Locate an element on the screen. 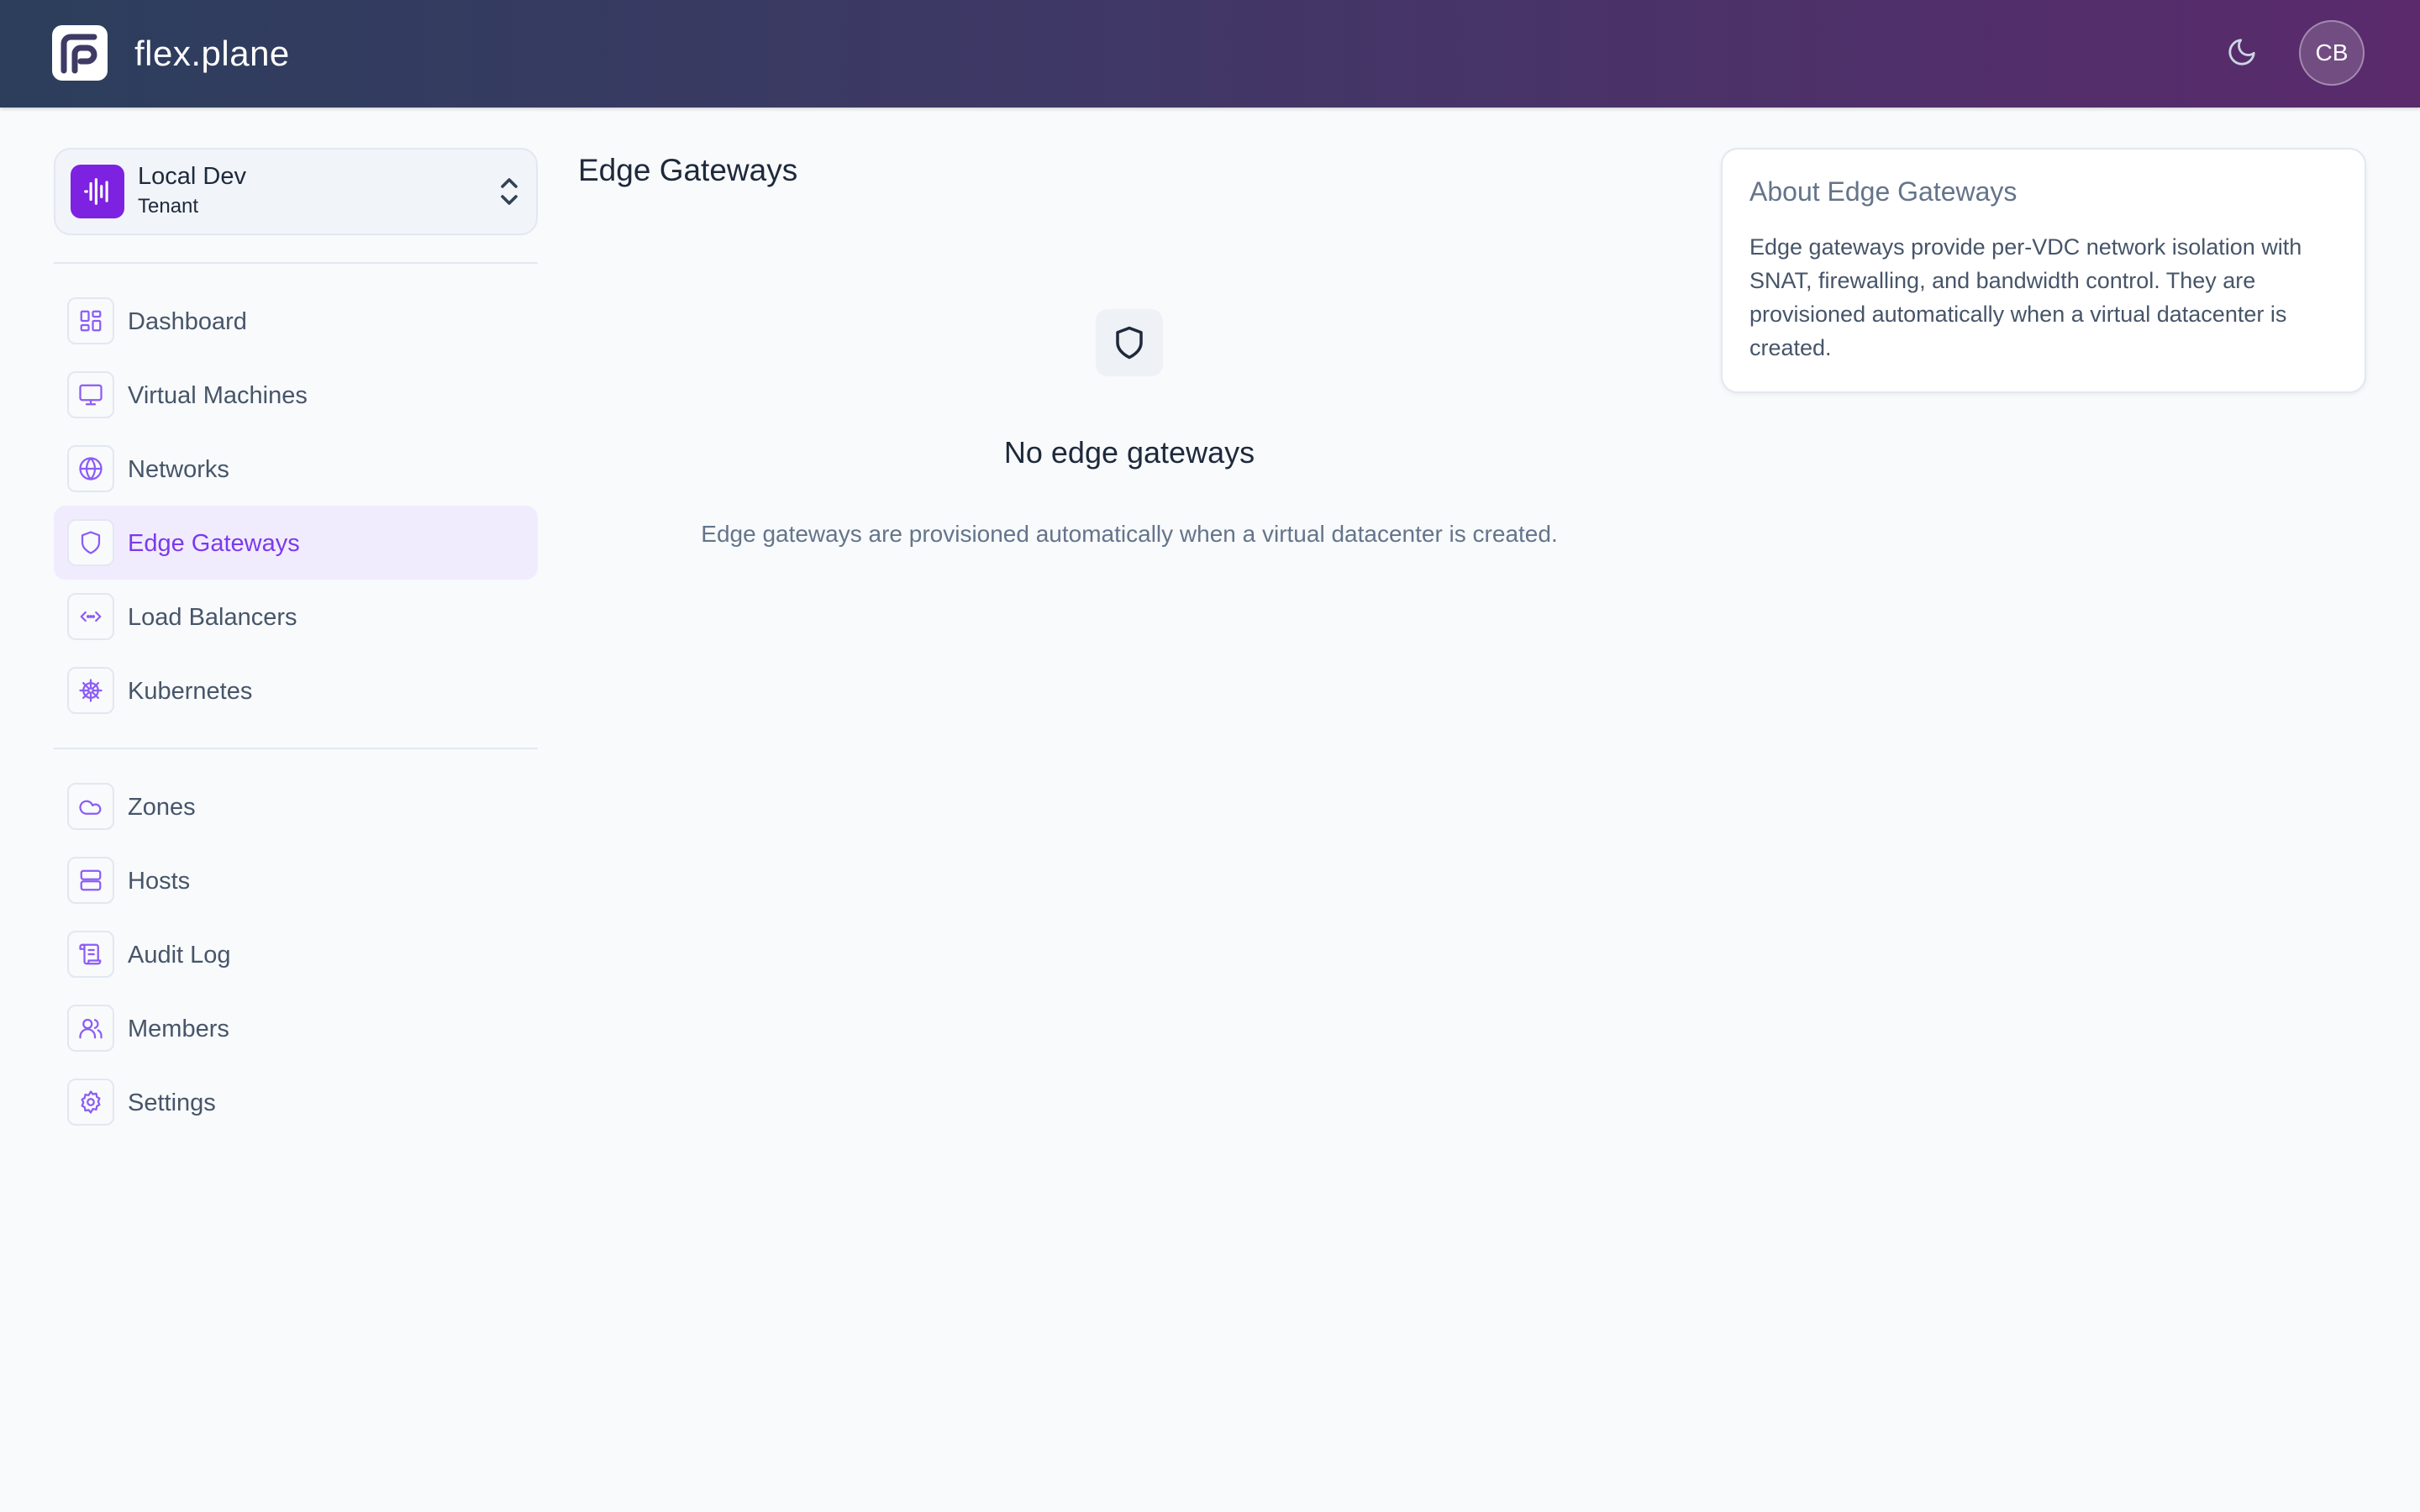  users-icon is located at coordinates (90, 1028).